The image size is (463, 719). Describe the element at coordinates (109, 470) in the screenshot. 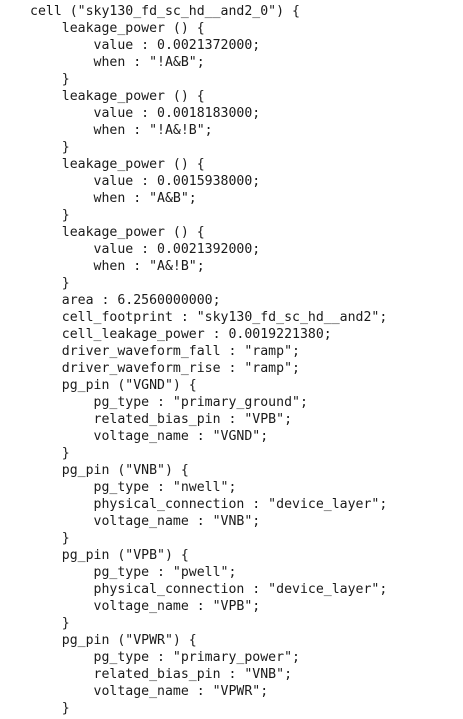

I see `code-line: pg_pin ("VNB") {` at that location.